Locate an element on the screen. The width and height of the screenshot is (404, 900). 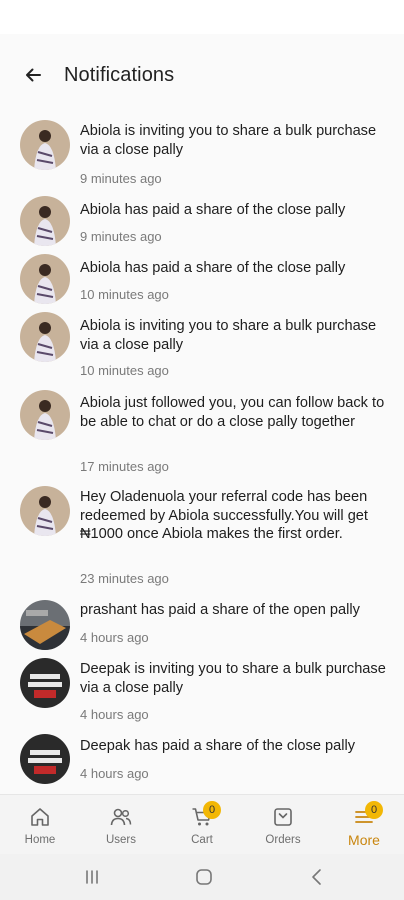
nav-label: Cart is located at coordinates (202, 840).